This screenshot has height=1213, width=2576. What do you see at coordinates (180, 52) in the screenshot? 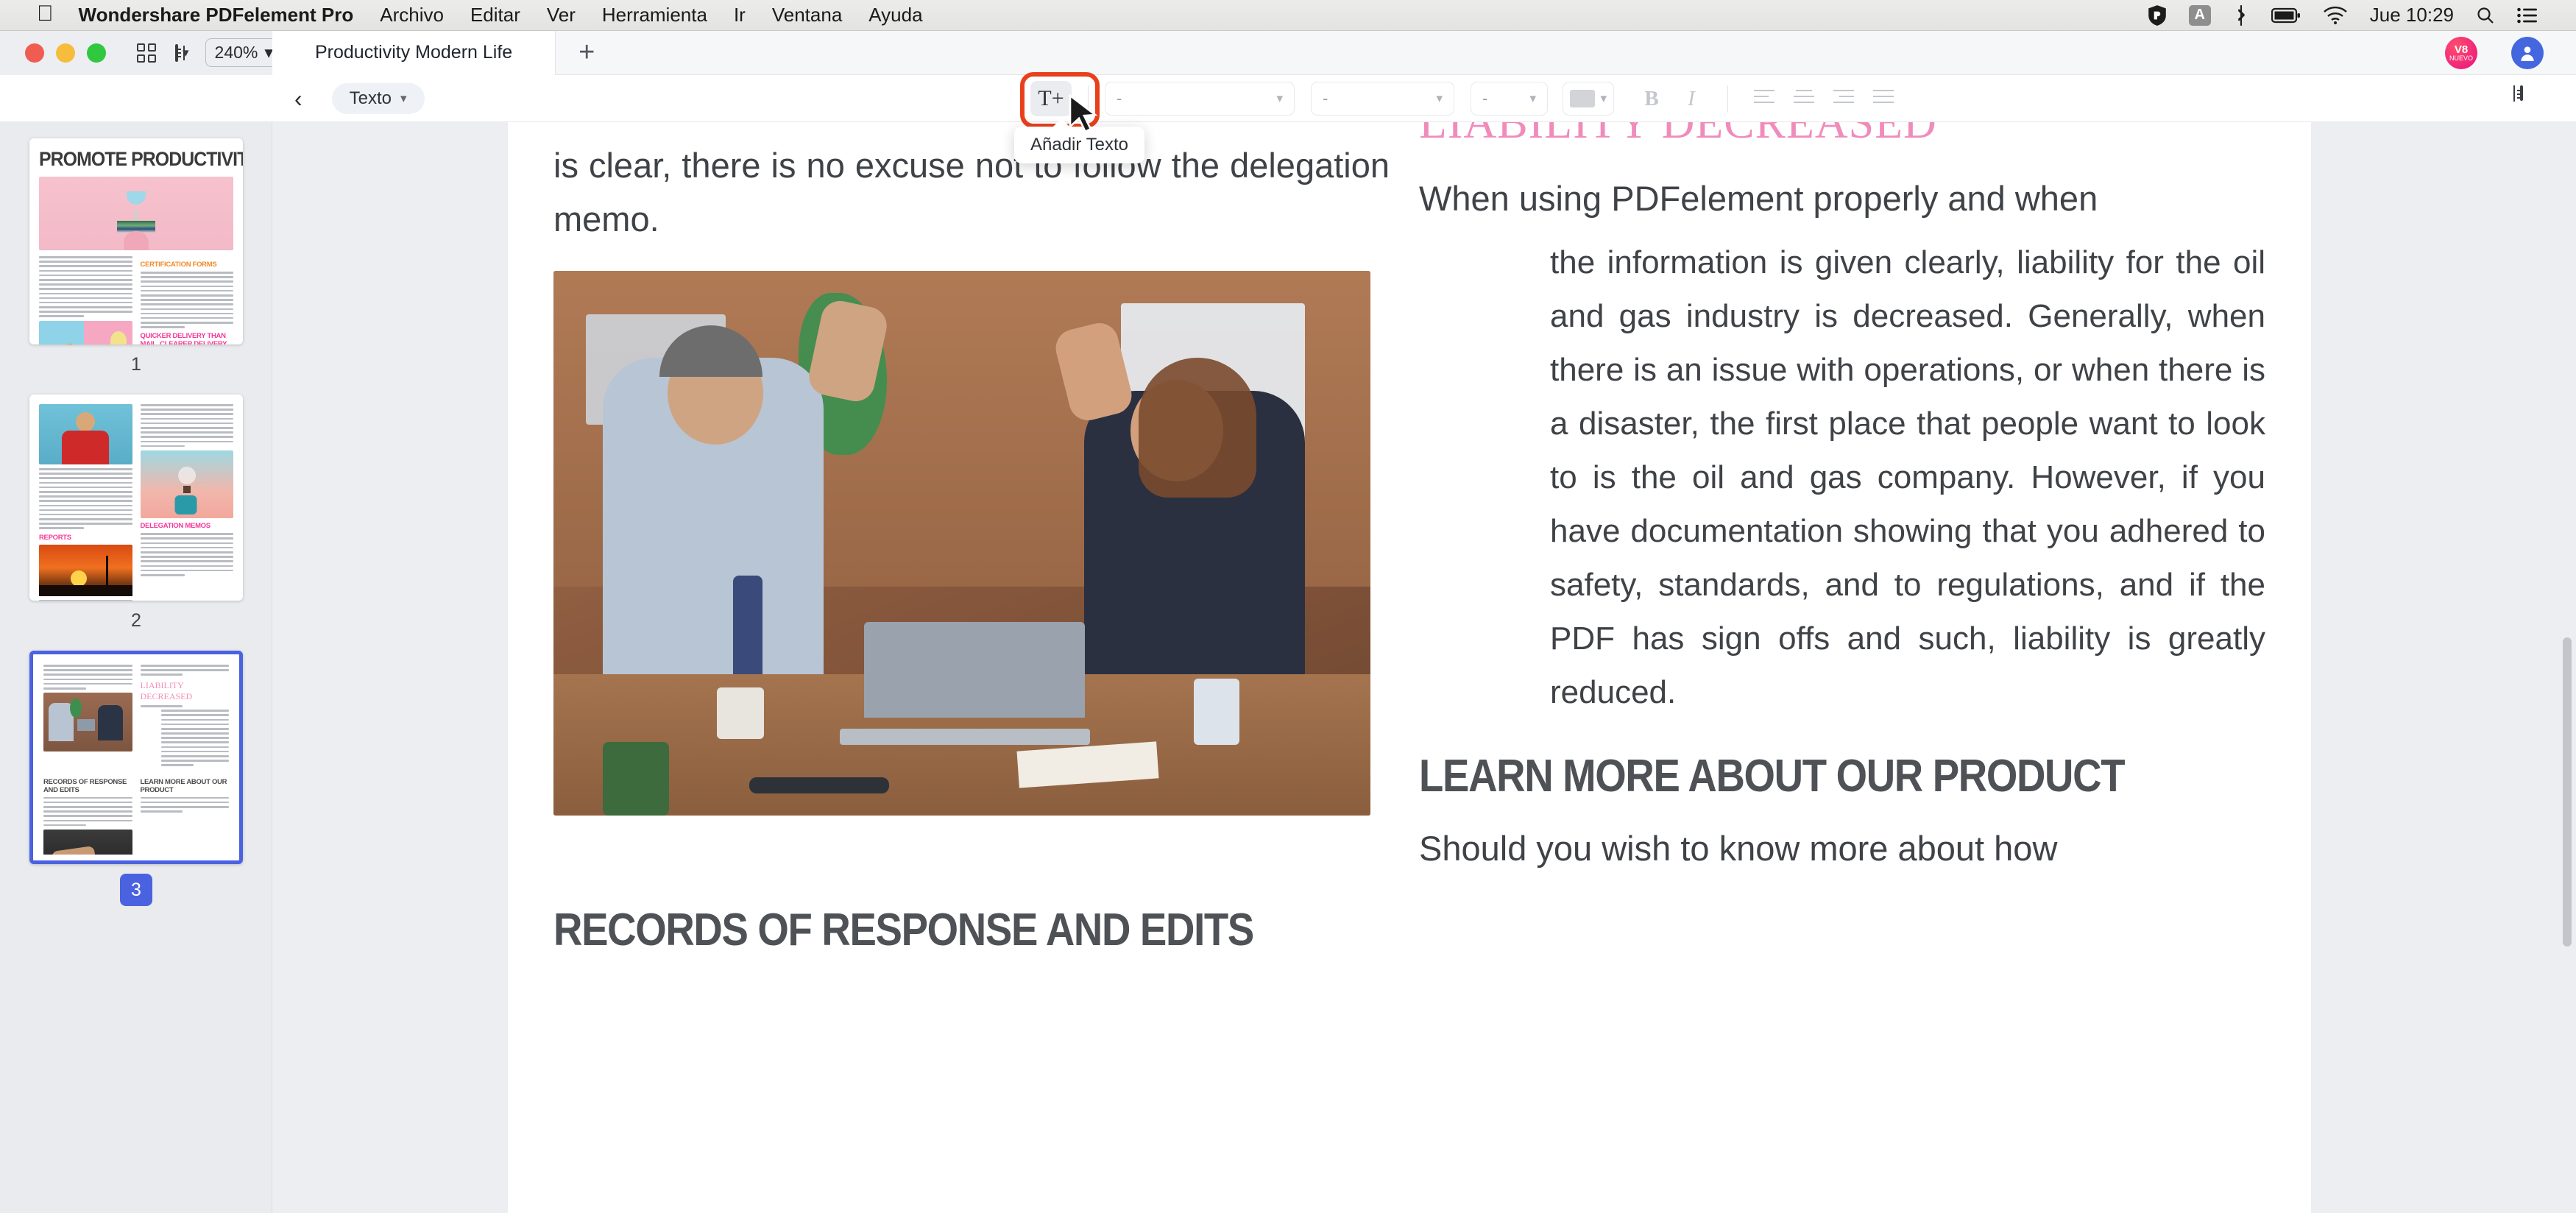
I see `sidebar-toggle-icon` at bounding box center [180, 52].